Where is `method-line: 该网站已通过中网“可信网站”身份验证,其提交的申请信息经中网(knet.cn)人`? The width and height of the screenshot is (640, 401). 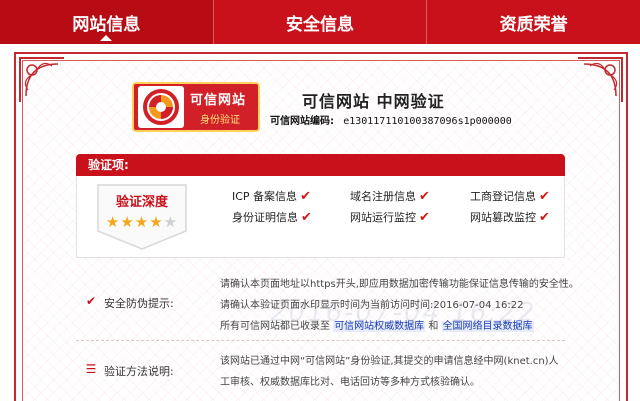
method-line: 该网站已通过中网“可信网站”身份验证,其提交的申请信息经中网(knet.cn)人 is located at coordinates (389, 361).